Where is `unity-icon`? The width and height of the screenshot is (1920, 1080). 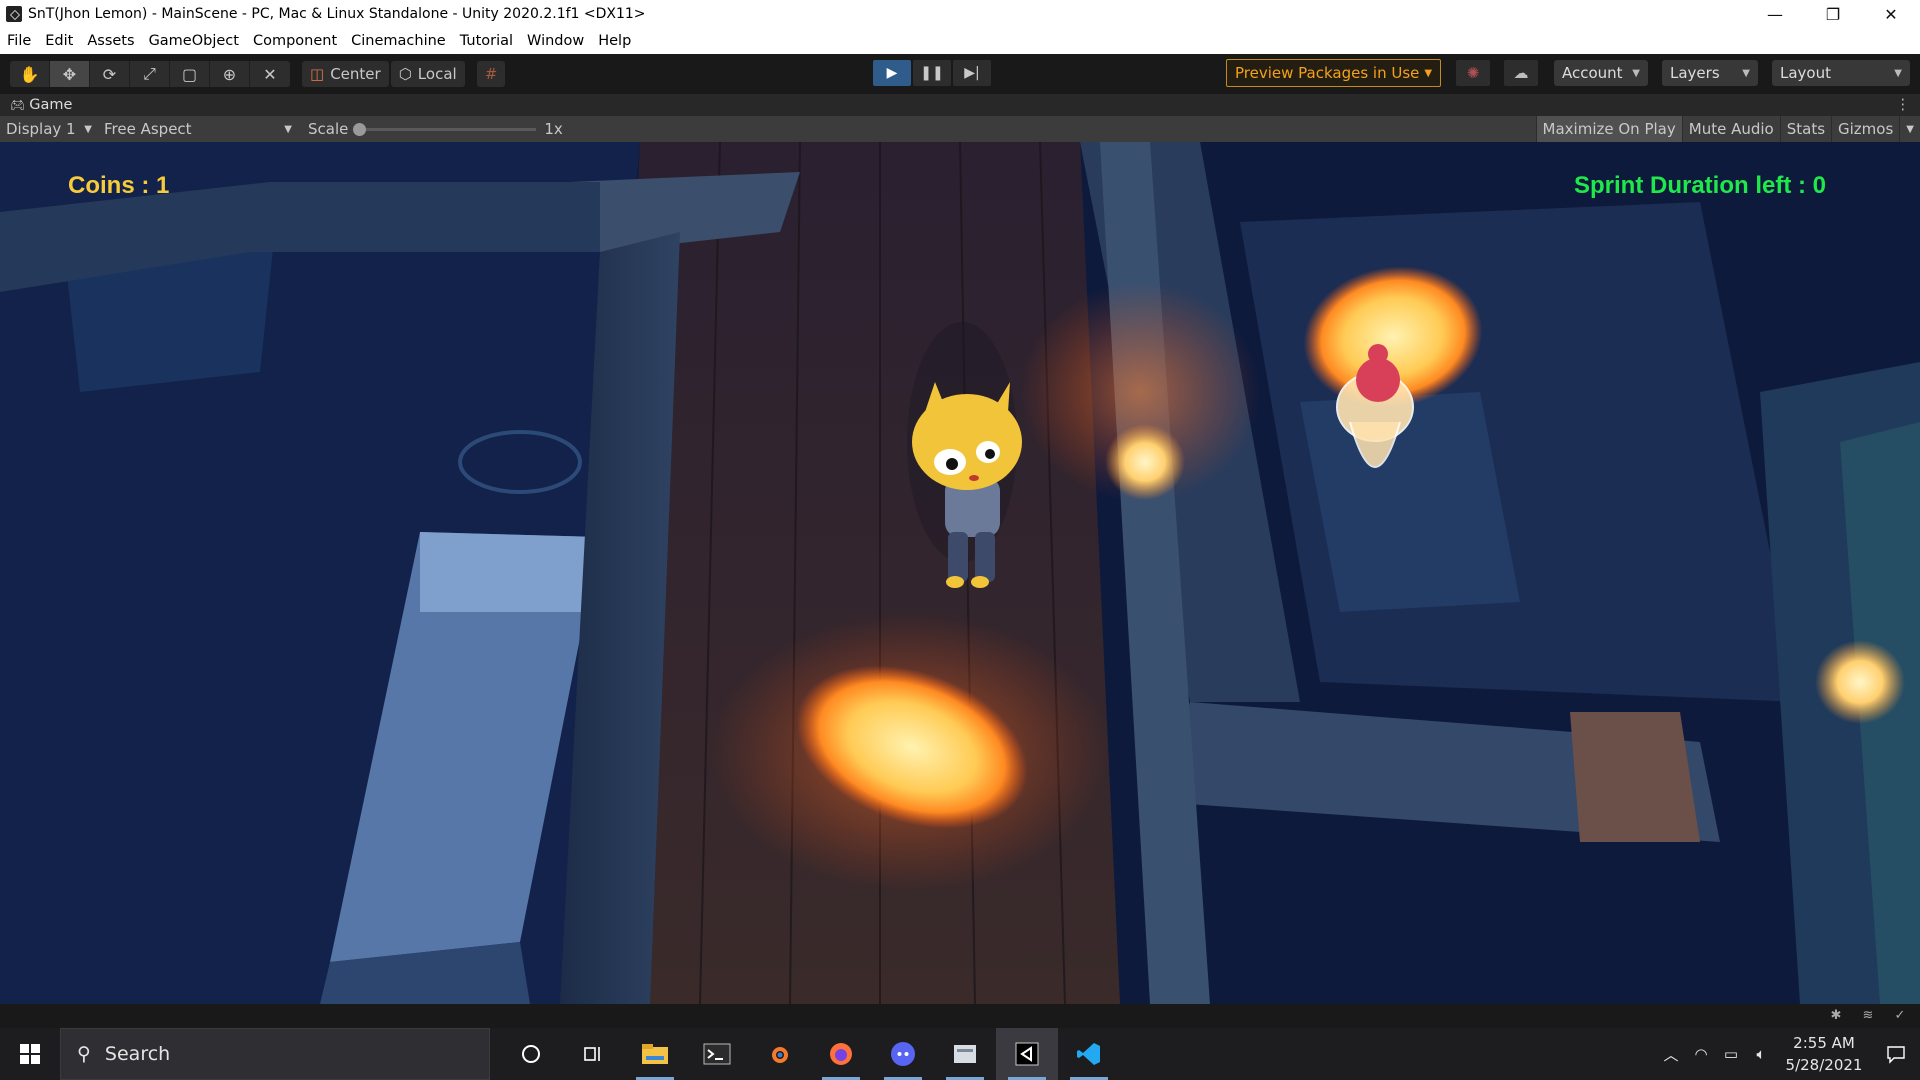
unity-icon is located at coordinates (1027, 1054).